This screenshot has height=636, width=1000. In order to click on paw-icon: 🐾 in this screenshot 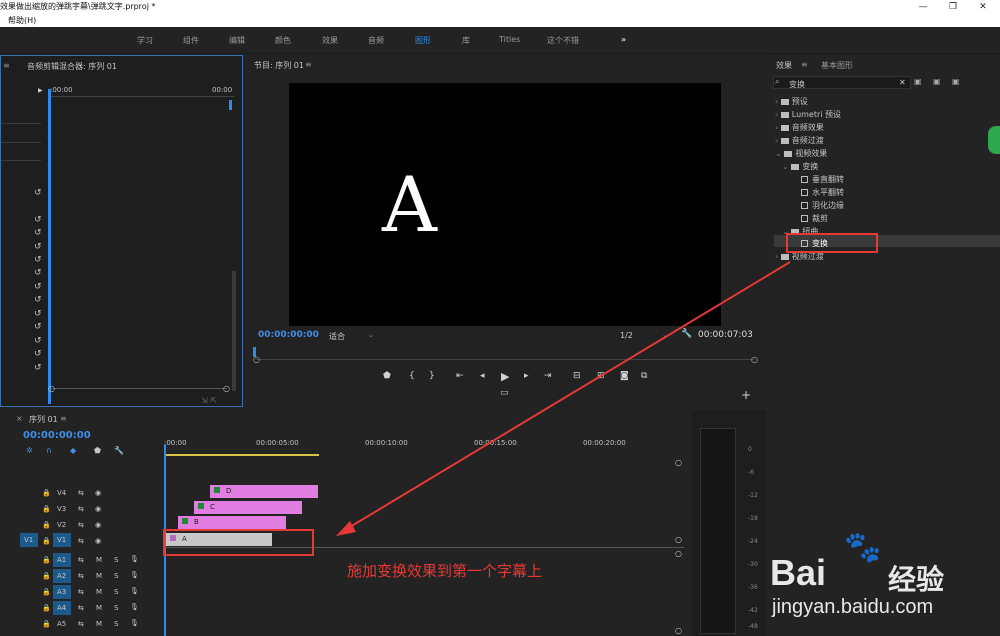, I will do `click(863, 547)`.